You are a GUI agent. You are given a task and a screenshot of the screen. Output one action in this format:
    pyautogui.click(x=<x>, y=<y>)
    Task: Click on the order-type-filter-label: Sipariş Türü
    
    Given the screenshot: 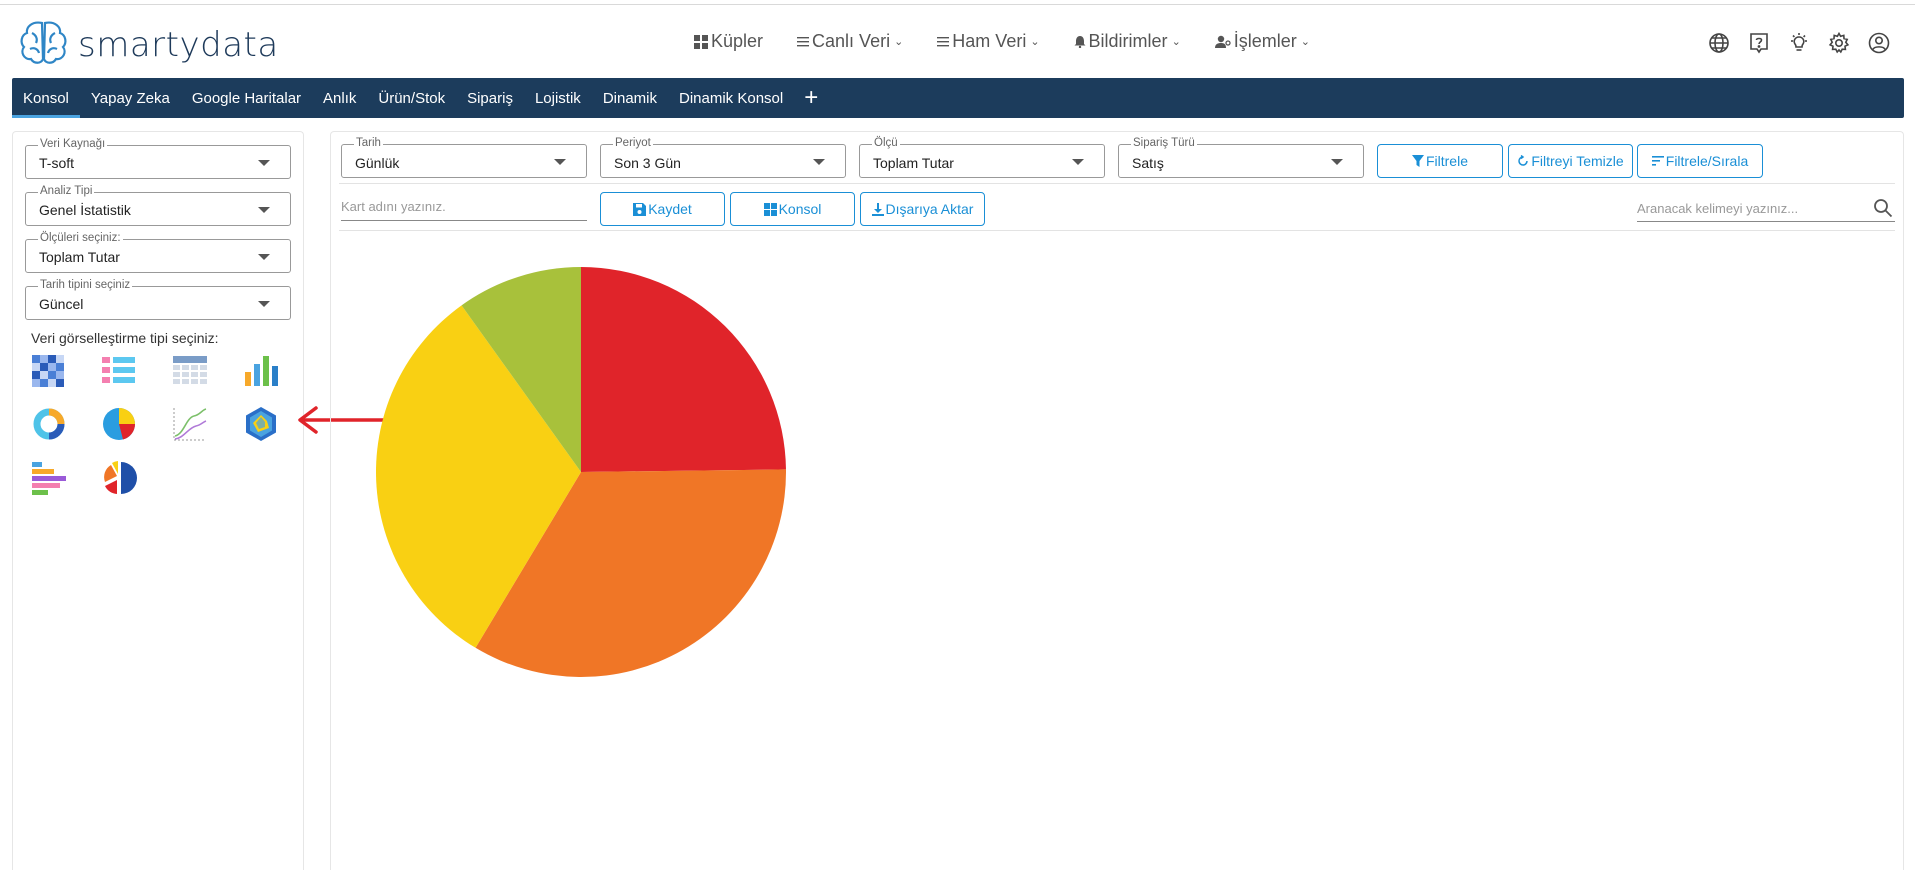 What is the action you would take?
    pyautogui.click(x=1164, y=143)
    